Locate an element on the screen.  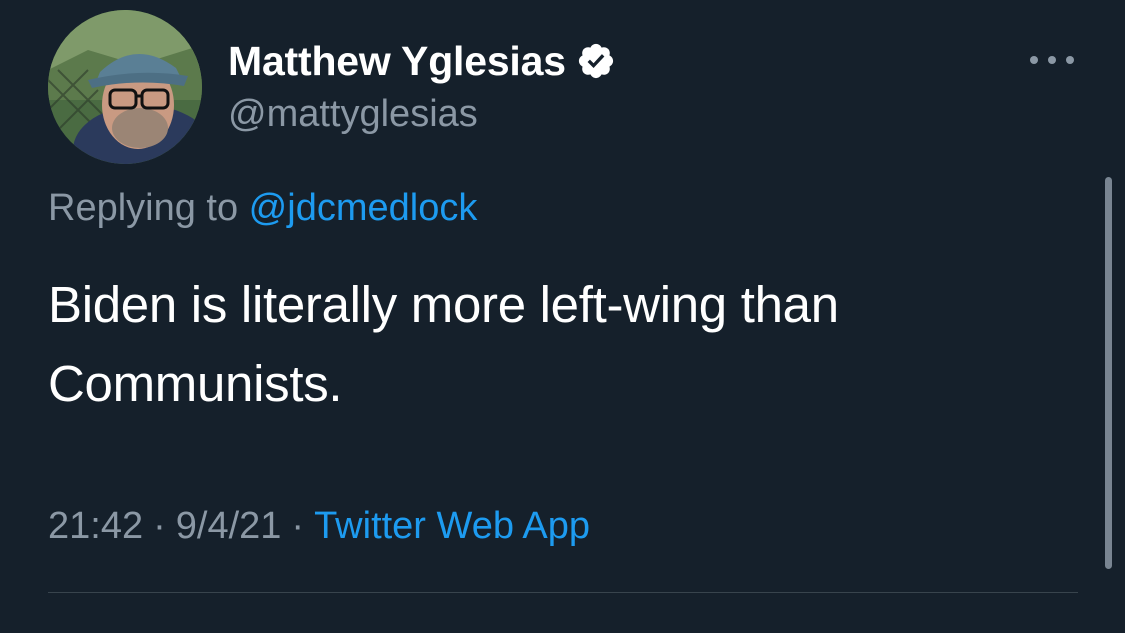
tweet-date: 9/4/21 is located at coordinates (229, 526).